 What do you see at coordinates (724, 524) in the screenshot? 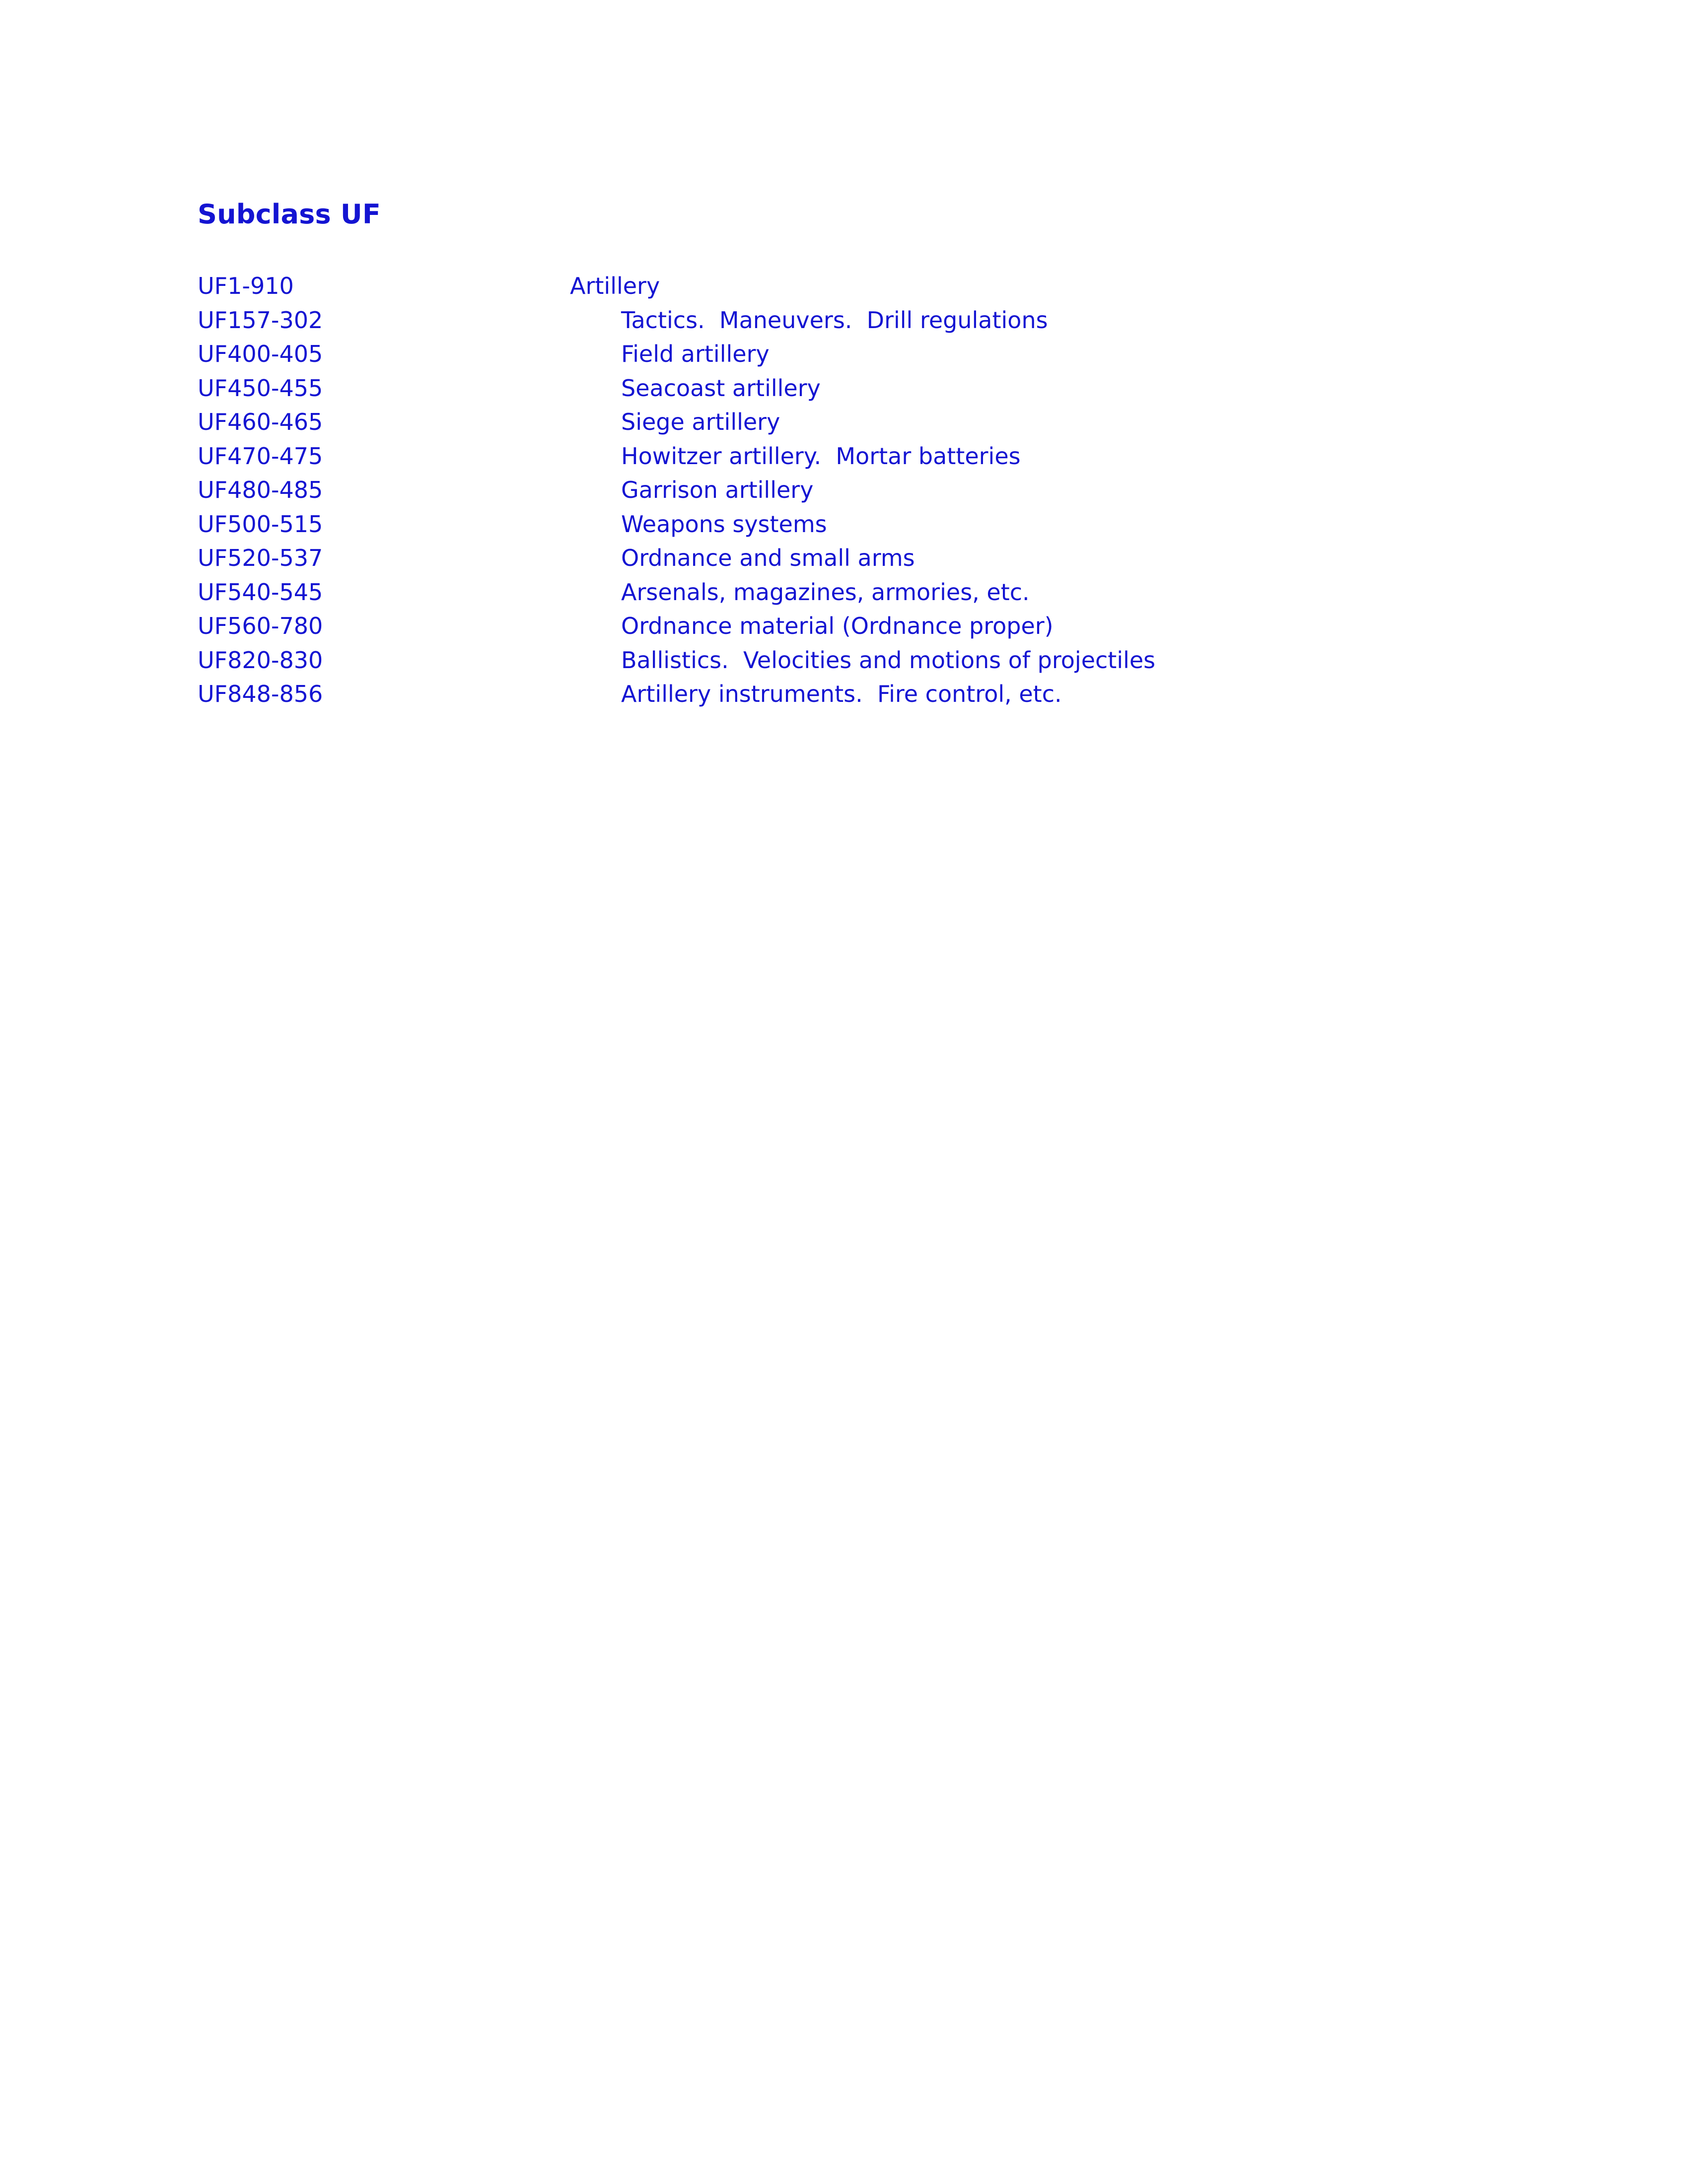
I see `classification-caption: Weapons systems` at bounding box center [724, 524].